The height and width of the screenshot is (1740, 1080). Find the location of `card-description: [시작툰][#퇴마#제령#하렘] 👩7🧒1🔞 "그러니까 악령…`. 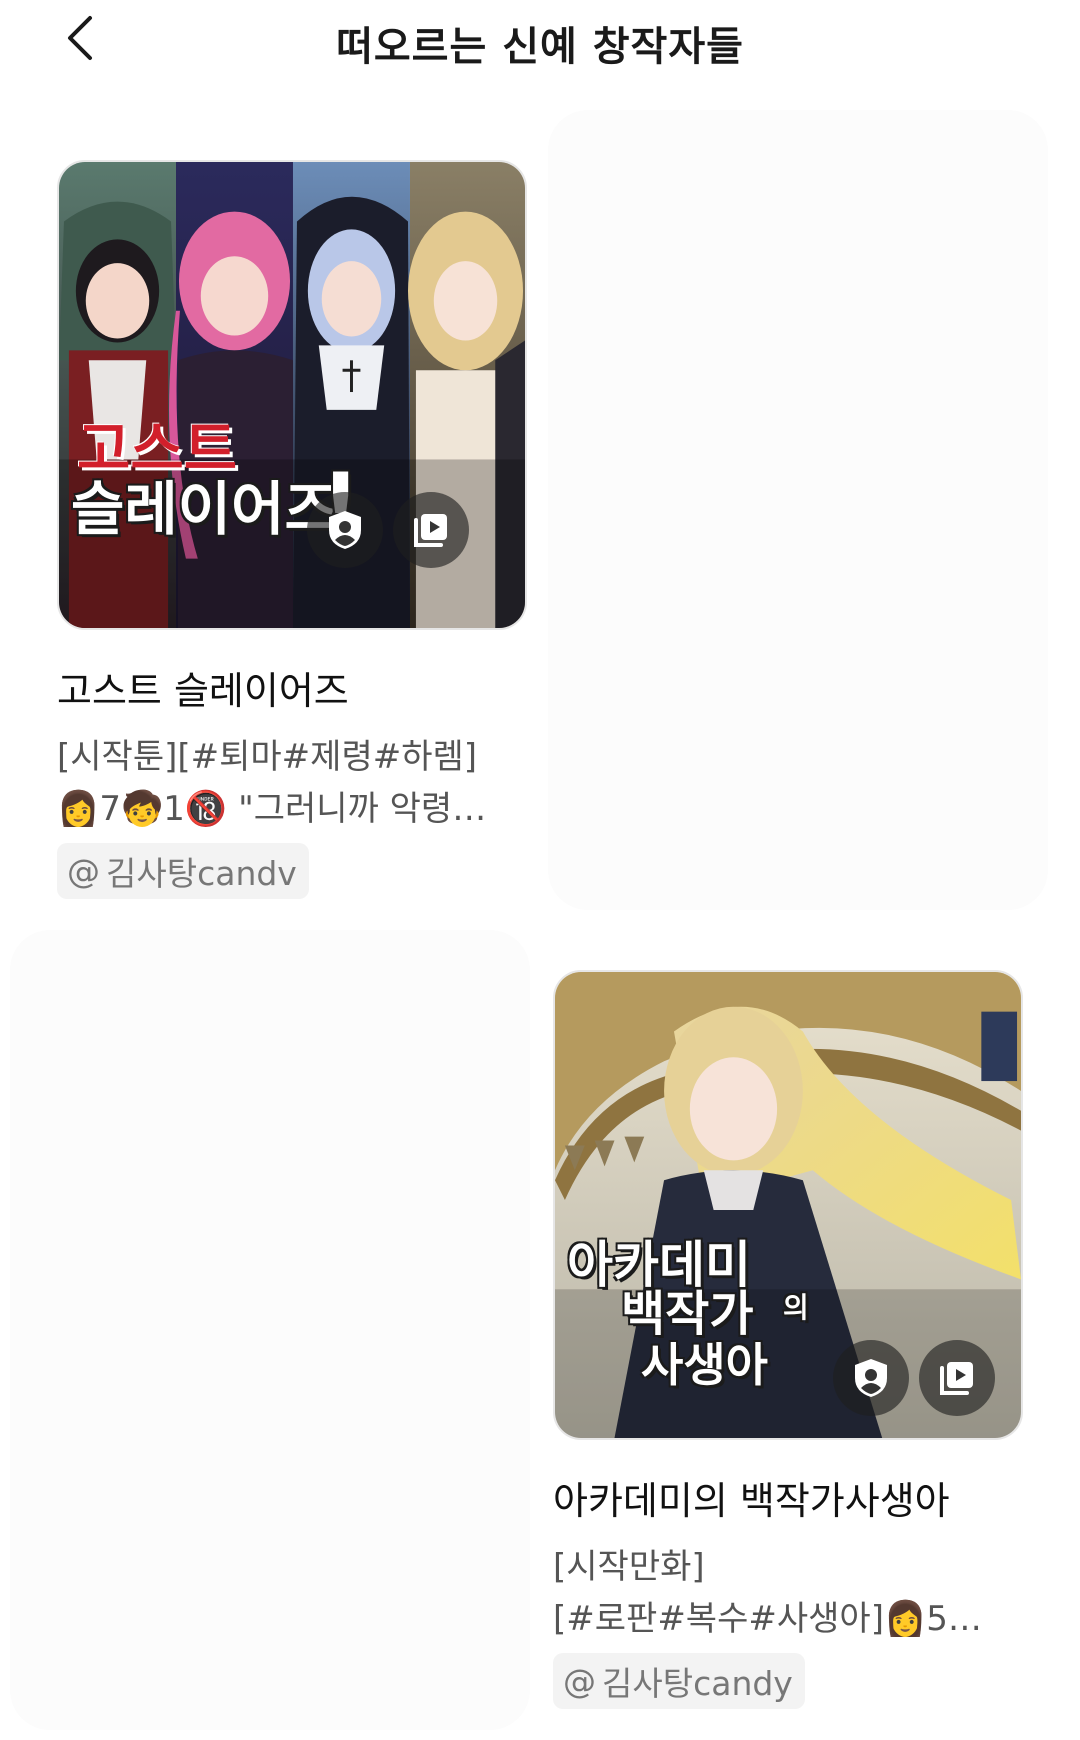

card-description: [시작툰][#퇴마#제령#하렘] 👩7🧒1🔞 "그러니까 악령… is located at coordinates (292, 783).